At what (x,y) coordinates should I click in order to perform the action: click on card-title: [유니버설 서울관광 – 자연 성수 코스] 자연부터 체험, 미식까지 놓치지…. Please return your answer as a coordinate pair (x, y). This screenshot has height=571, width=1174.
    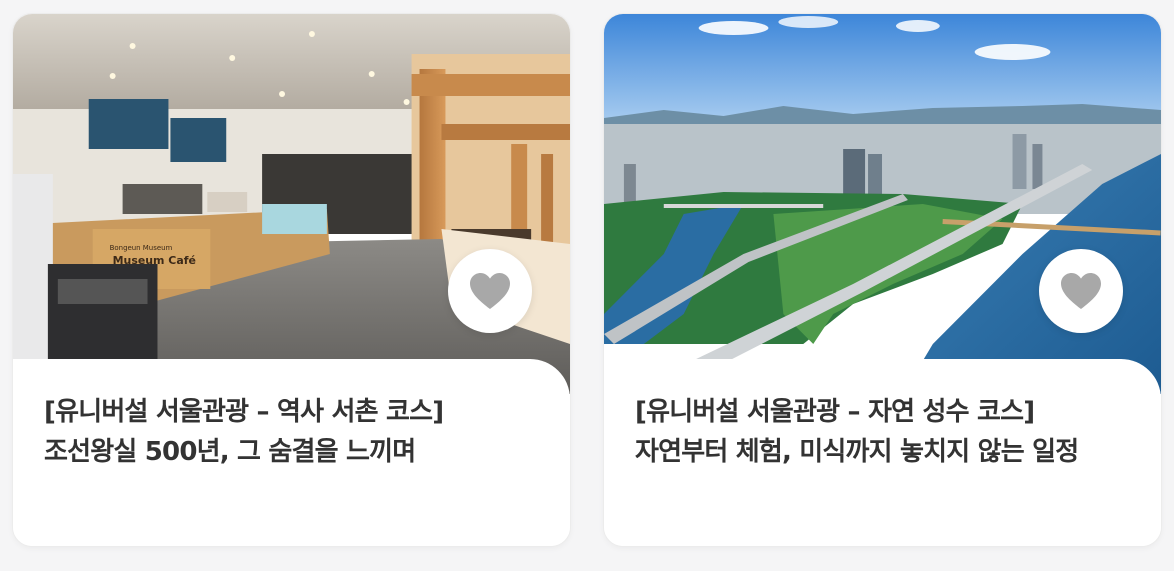
    Looking at the image, I should click on (886, 432).